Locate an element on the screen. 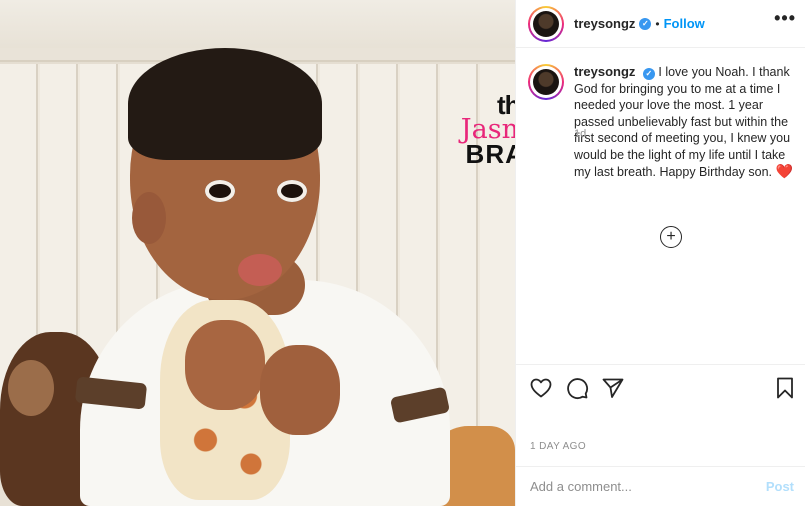 The height and width of the screenshot is (506, 805). red-heart-emoji-icon: ❤️ is located at coordinates (784, 171).